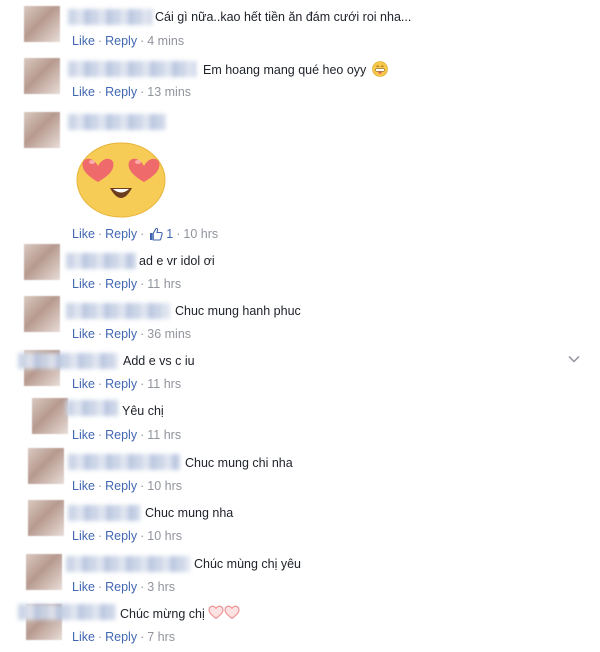 The height and width of the screenshot is (652, 600). I want to click on timestamp: 36 mins, so click(169, 334).